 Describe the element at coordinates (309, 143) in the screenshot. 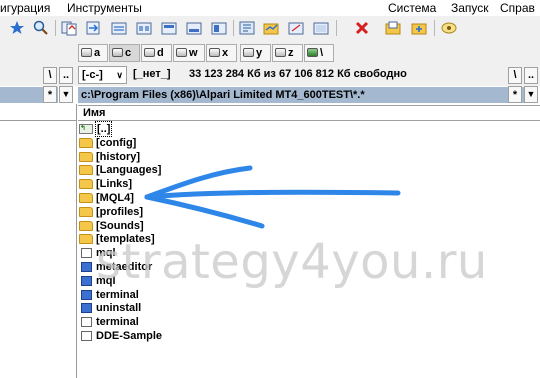

I see `file-row: [config]` at that location.